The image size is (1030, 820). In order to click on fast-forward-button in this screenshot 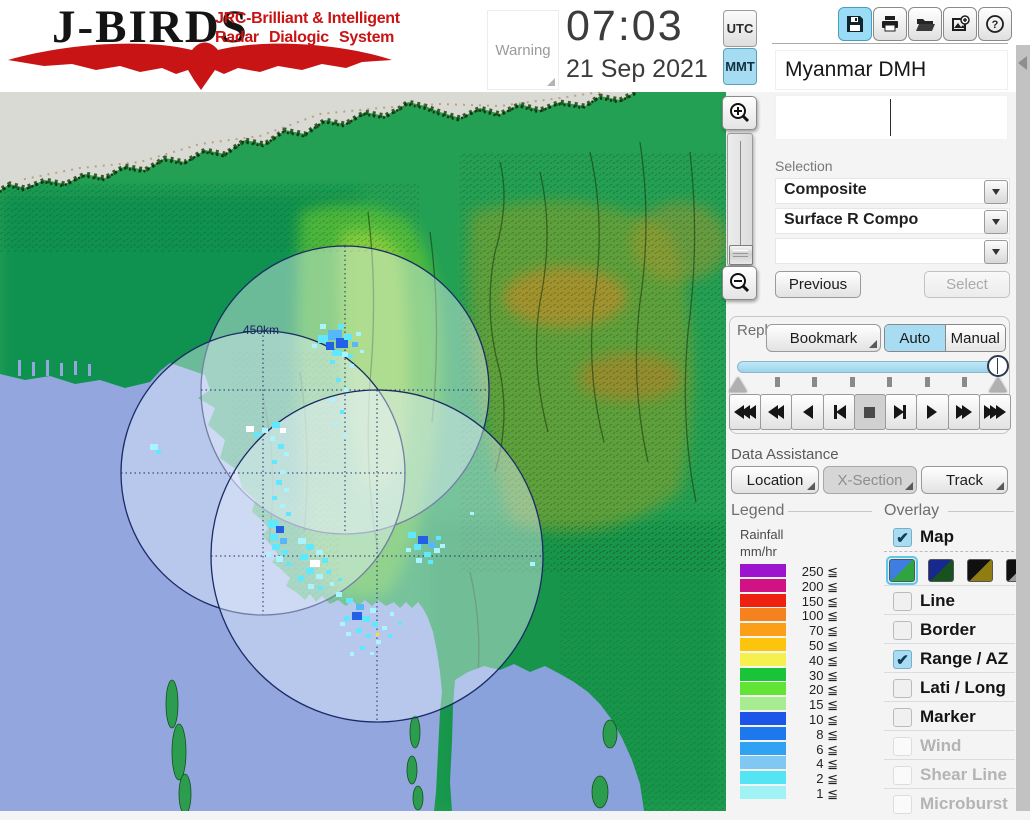, I will do `click(963, 412)`.